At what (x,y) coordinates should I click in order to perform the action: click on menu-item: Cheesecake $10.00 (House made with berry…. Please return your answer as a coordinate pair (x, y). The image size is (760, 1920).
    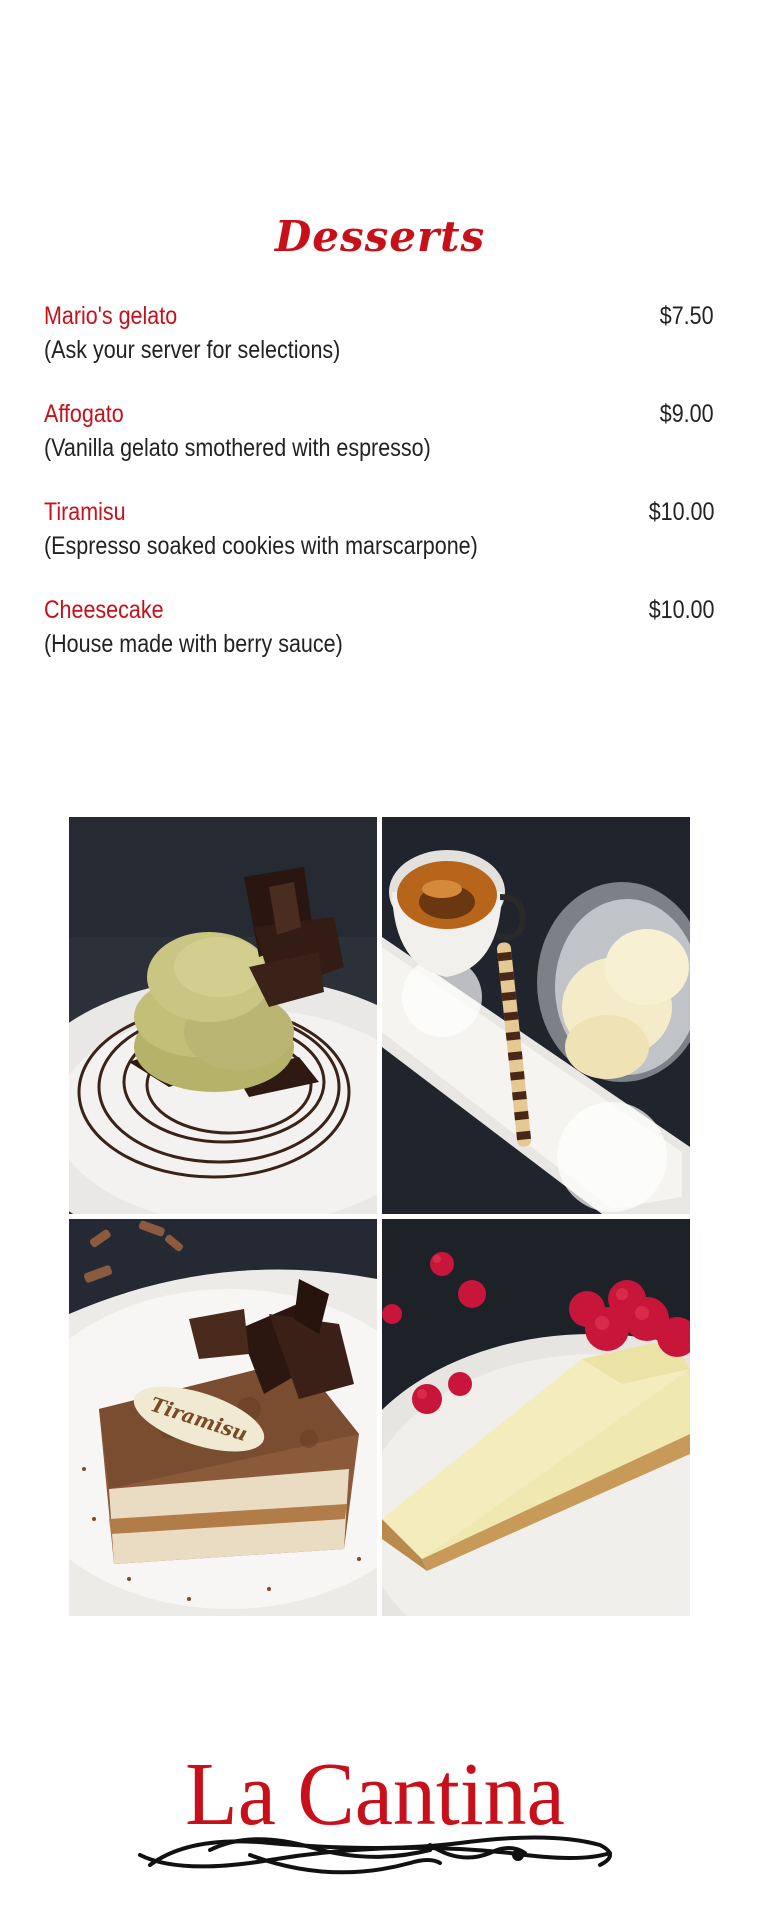
    Looking at the image, I should click on (379, 643).